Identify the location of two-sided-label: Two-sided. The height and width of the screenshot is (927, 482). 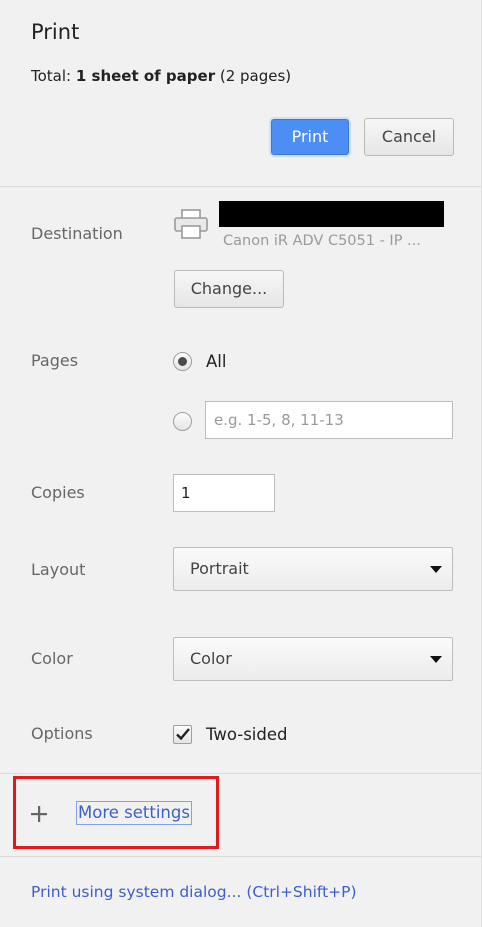
(246, 734).